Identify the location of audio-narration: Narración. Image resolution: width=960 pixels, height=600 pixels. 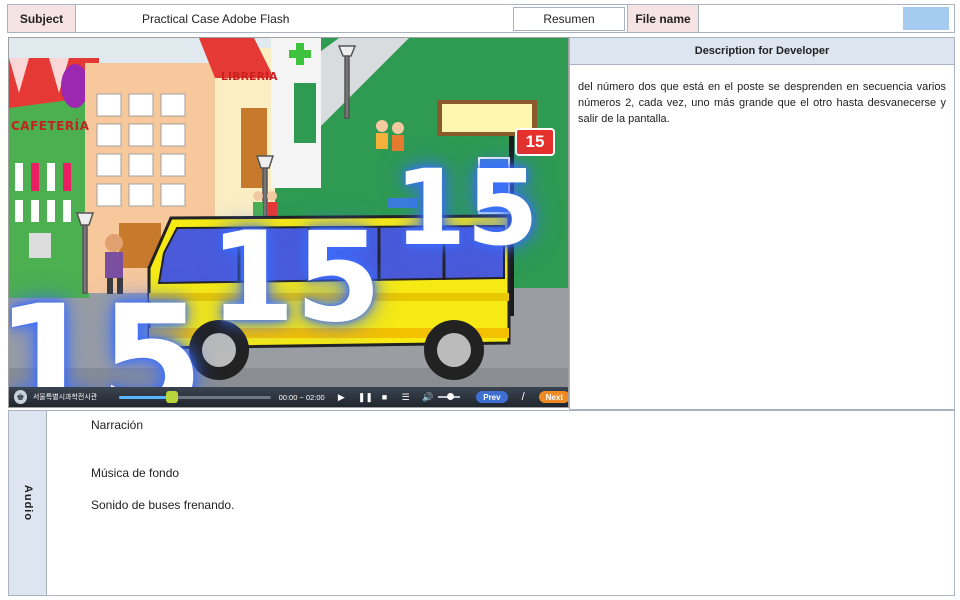
(117, 425).